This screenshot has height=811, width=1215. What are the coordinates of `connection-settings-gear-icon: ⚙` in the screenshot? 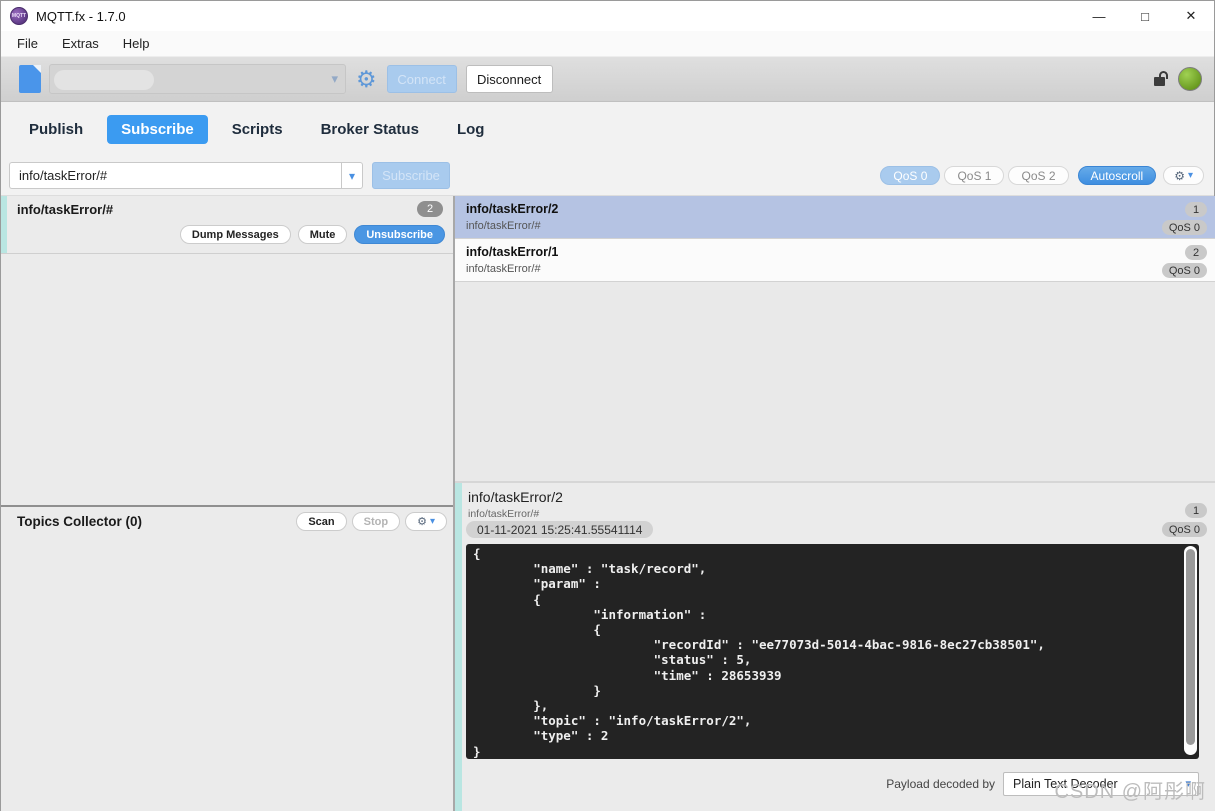 It's located at (366, 79).